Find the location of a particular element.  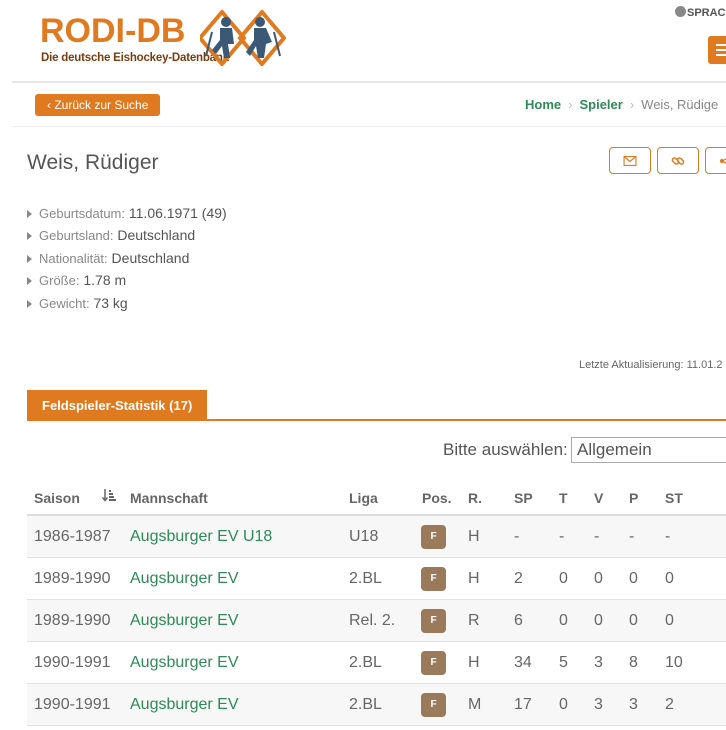

tab-field-player-stats: Feldspieler-Statistik (17) is located at coordinates (117, 405).